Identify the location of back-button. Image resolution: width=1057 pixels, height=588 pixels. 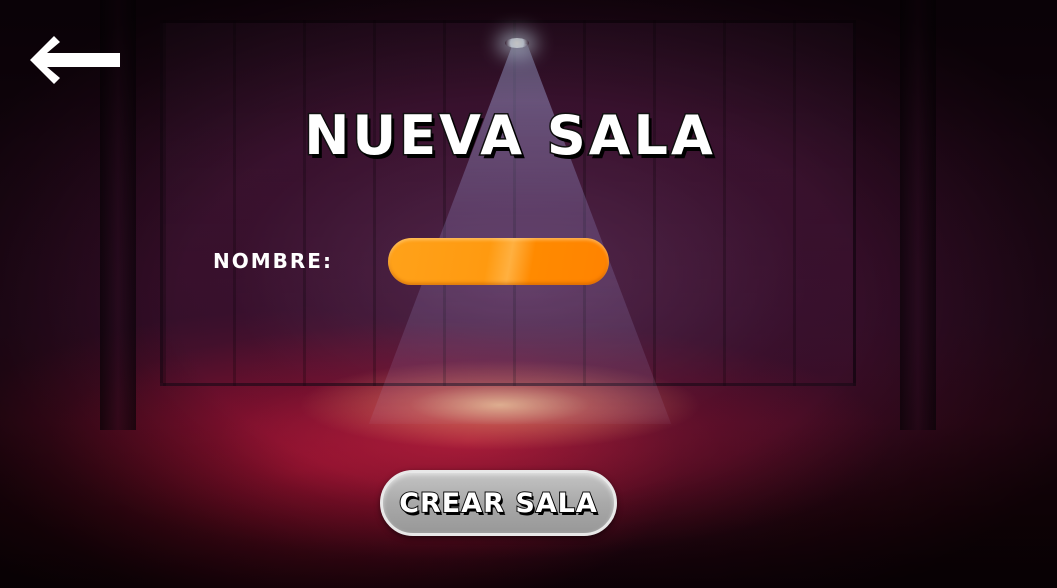
(76, 60).